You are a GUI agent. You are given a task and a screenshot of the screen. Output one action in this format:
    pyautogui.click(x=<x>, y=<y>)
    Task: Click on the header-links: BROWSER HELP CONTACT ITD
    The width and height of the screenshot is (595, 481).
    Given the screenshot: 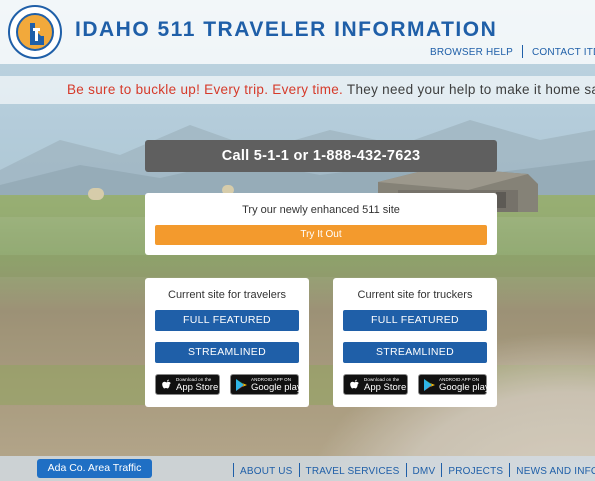 What is the action you would take?
    pyautogui.click(x=512, y=51)
    